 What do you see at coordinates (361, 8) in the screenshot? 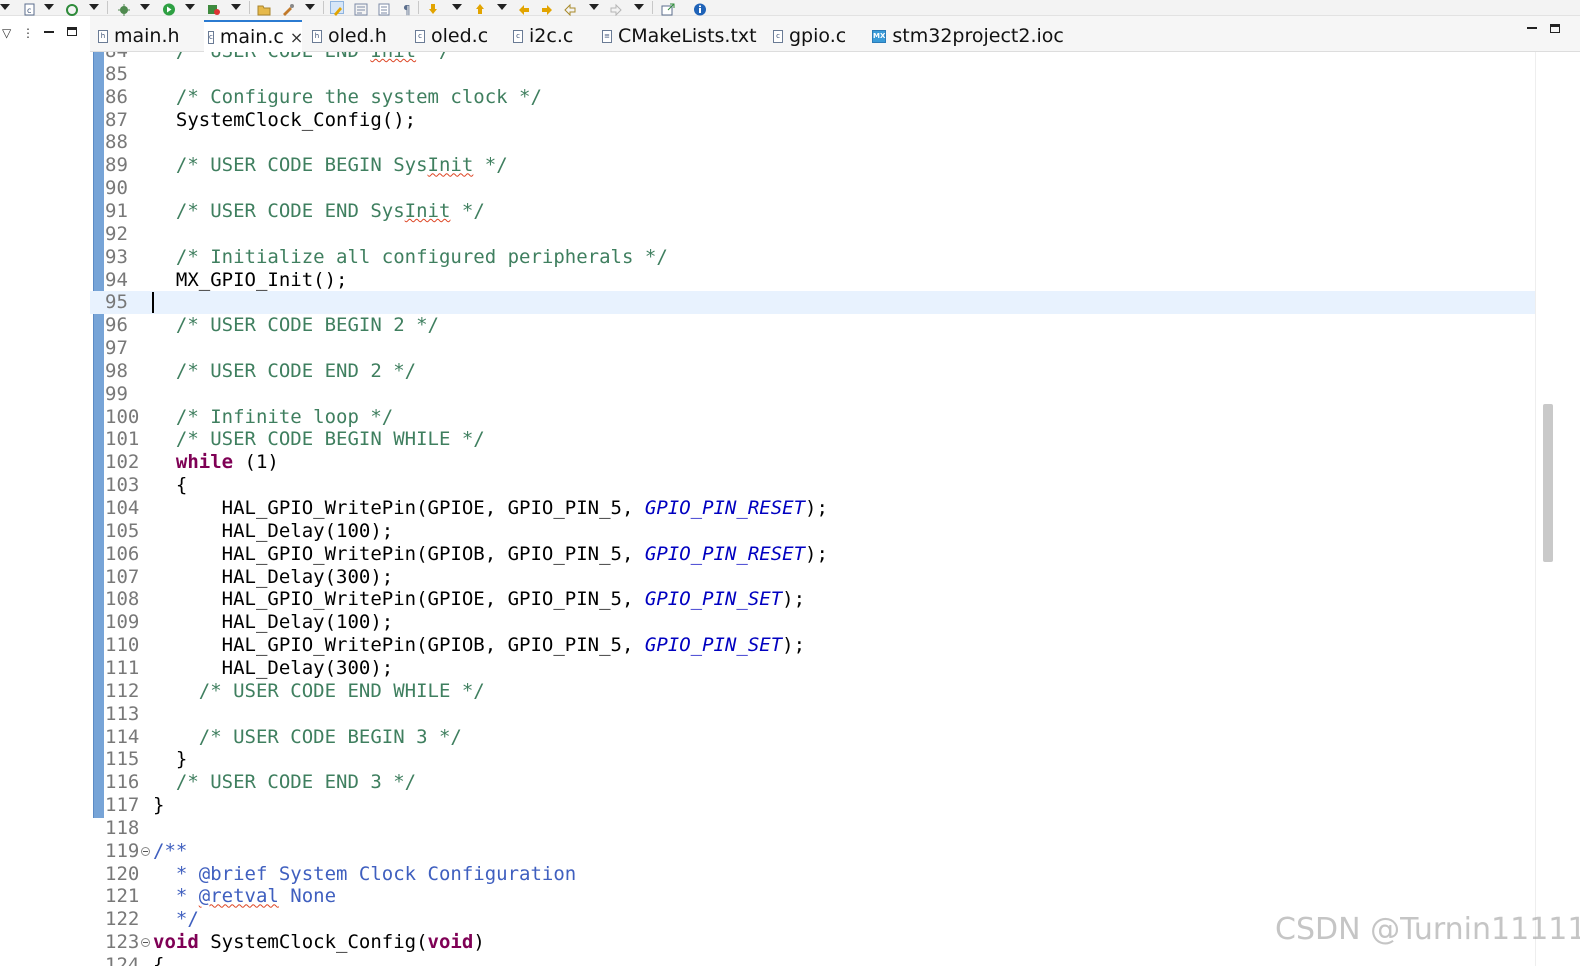
I see `block-selection-icon` at bounding box center [361, 8].